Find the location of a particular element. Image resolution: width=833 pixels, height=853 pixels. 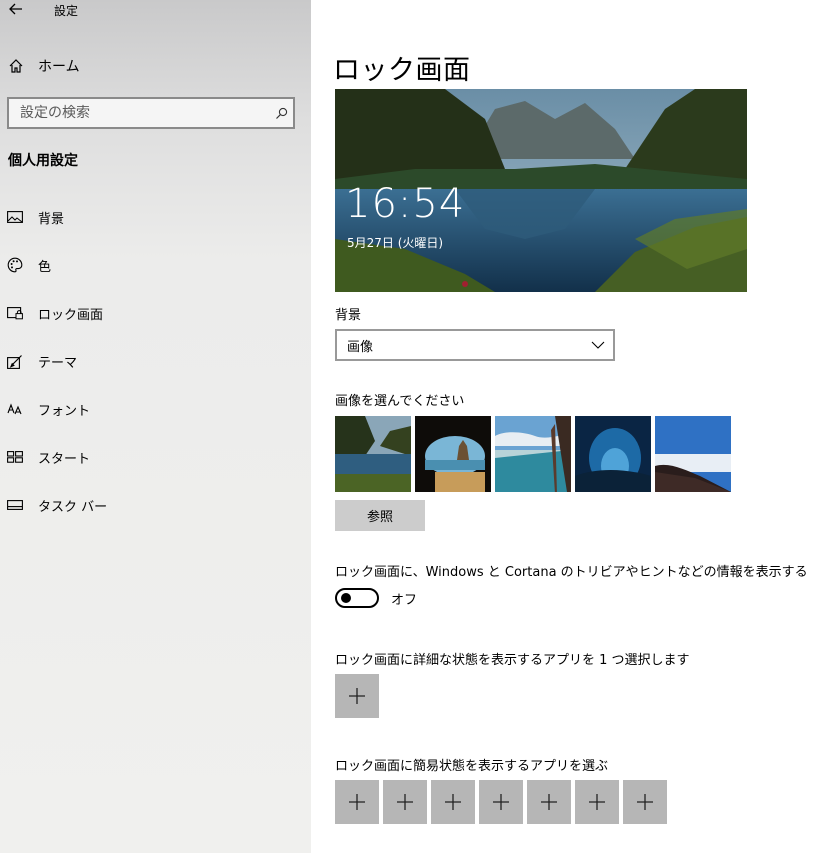

home-label: ホーム is located at coordinates (59, 67).